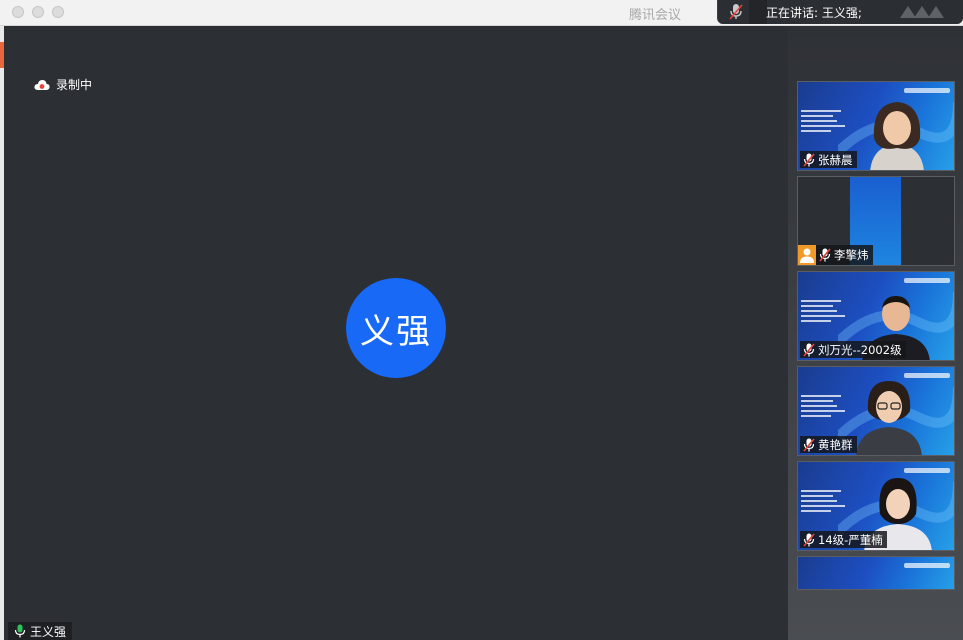  Describe the element at coordinates (814, 13) in the screenshot. I see `speaking-status-text: 正在讲话: 王义强;` at that location.